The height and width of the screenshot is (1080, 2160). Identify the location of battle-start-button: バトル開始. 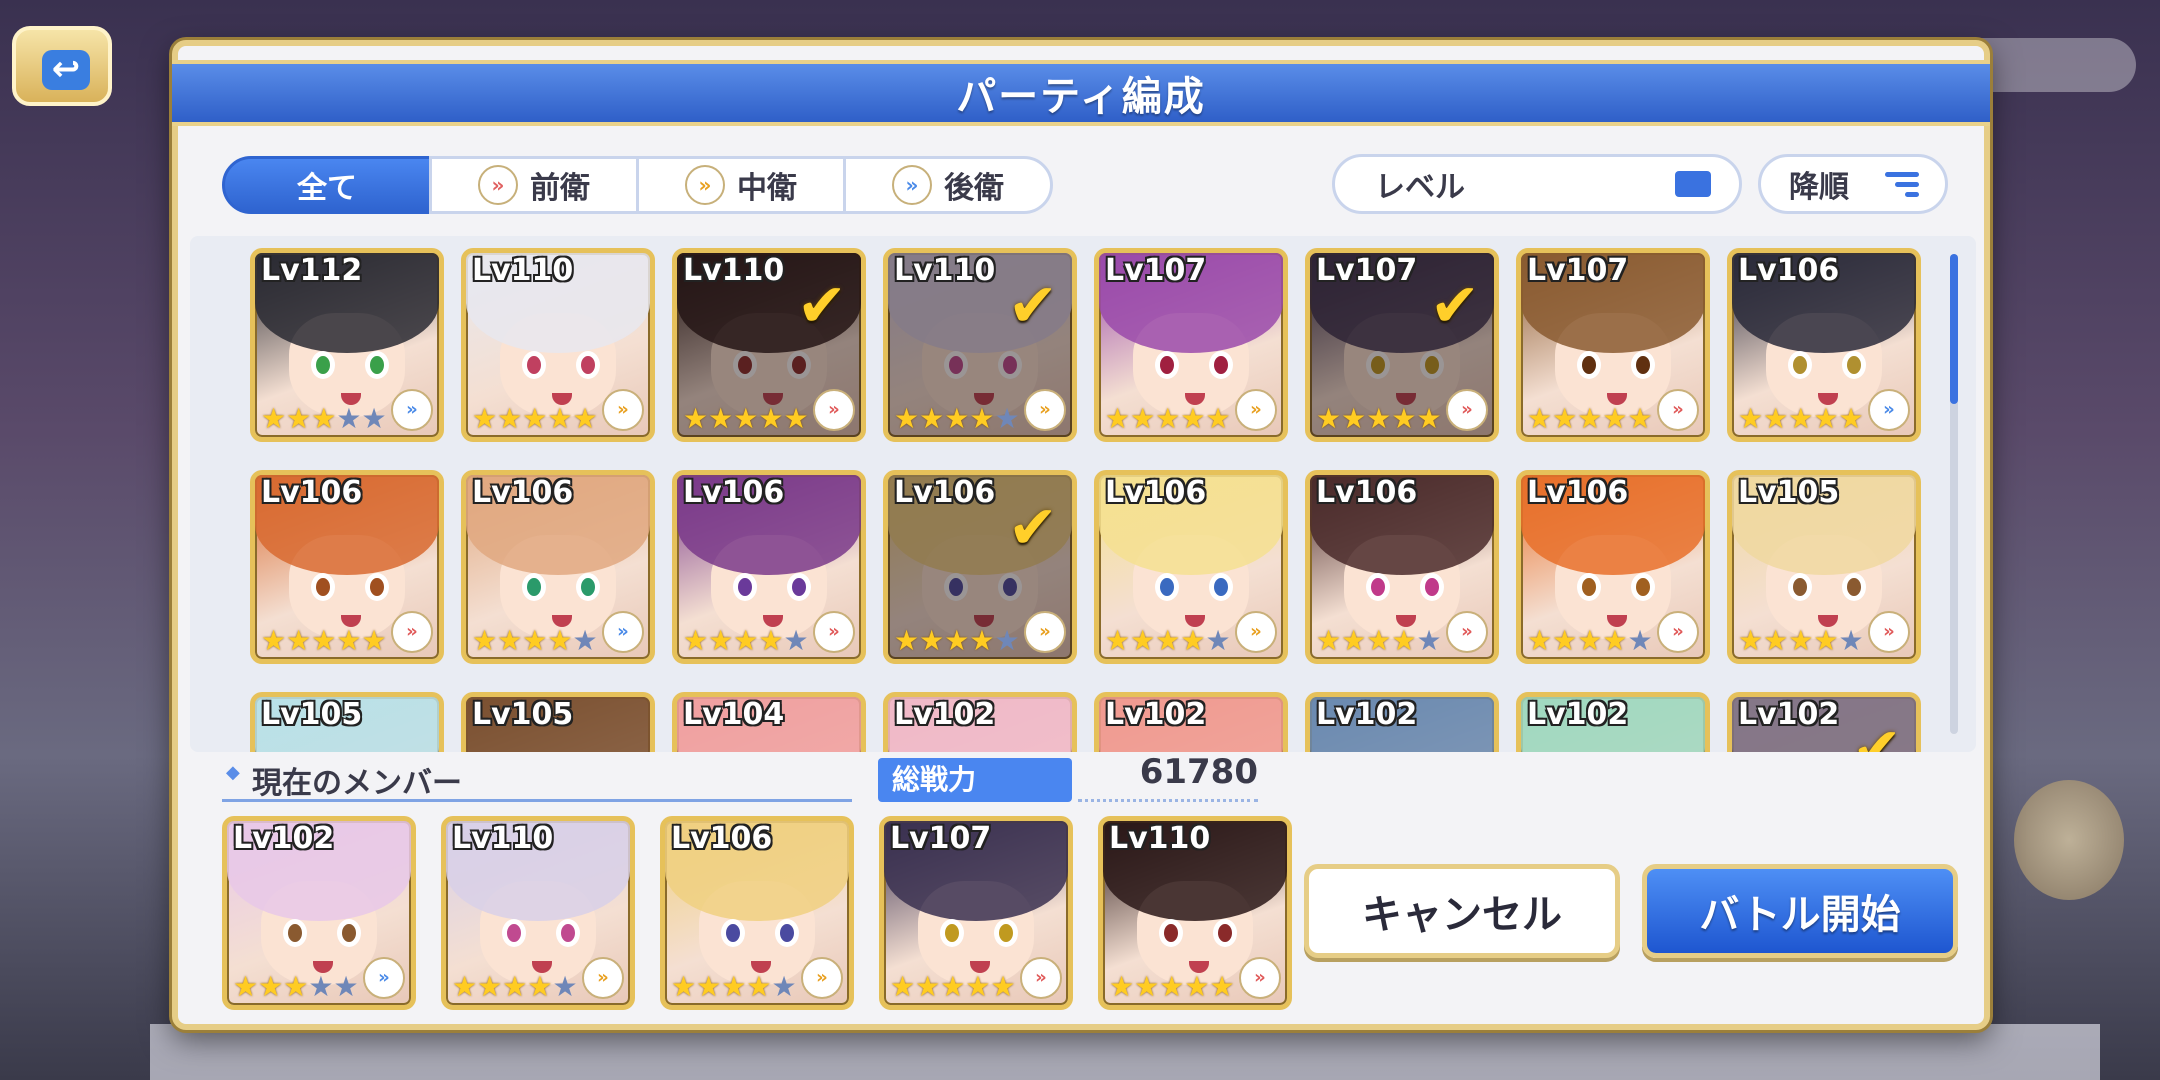
(1800, 911).